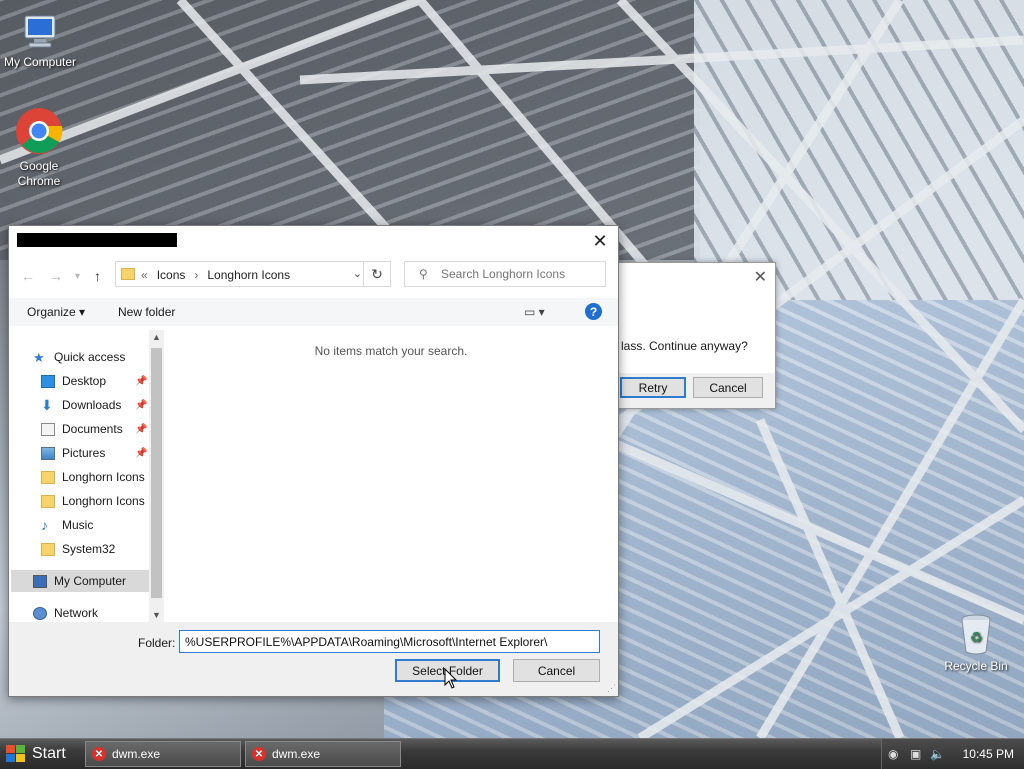 The height and width of the screenshot is (769, 1024). I want to click on sidebar-item-pictures: Pictures 📌, so click(102, 453).